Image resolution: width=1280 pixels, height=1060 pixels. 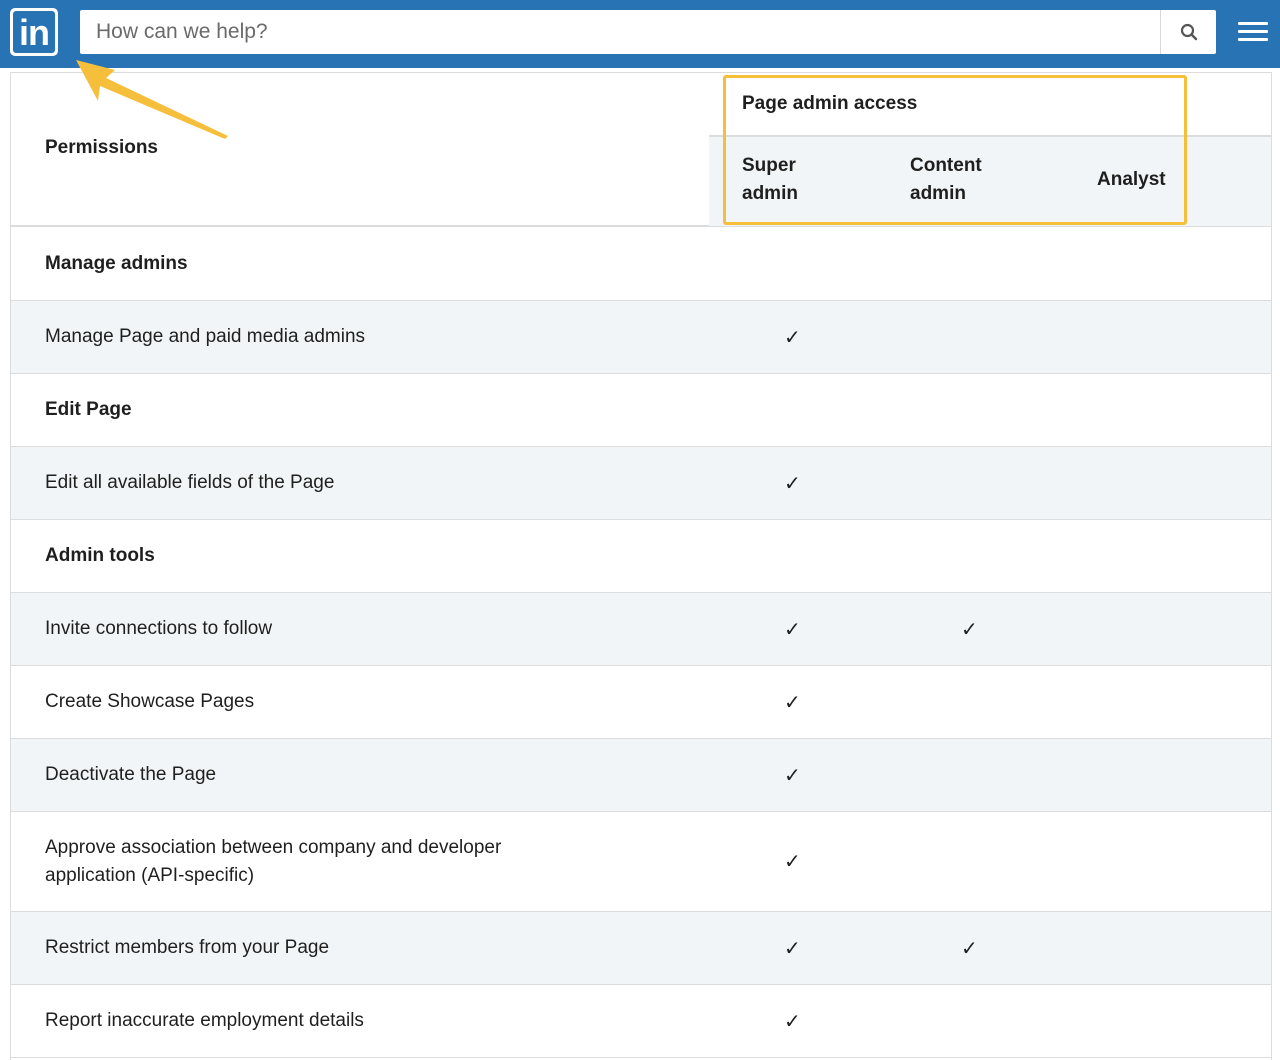 What do you see at coordinates (131, 774) in the screenshot?
I see `permission-label: Deactivate the Page` at bounding box center [131, 774].